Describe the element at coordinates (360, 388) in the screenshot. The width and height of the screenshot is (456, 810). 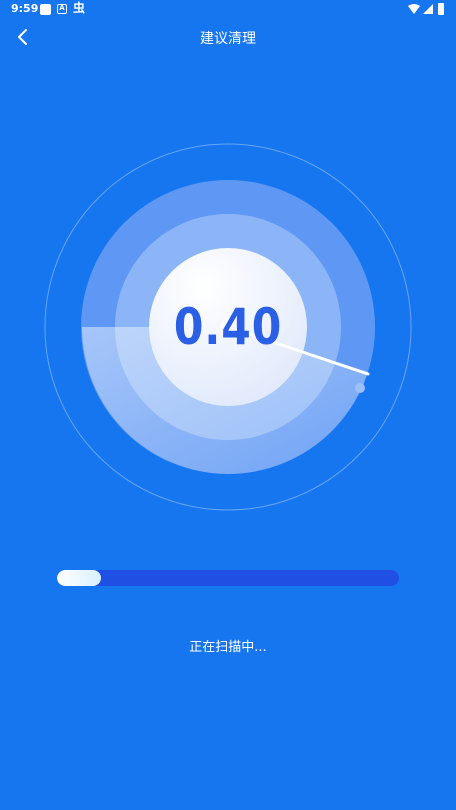
I see `orbit-dot` at that location.